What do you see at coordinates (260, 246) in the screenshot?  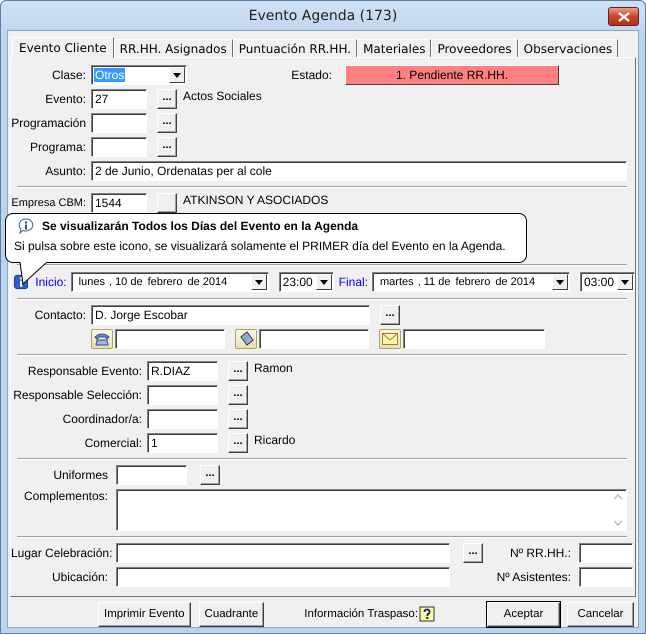 I see `tooltip-text: Si pulsa sobre este icono, se visualizará solamente el PRIMER día del Evento en la Agenda.` at bounding box center [260, 246].